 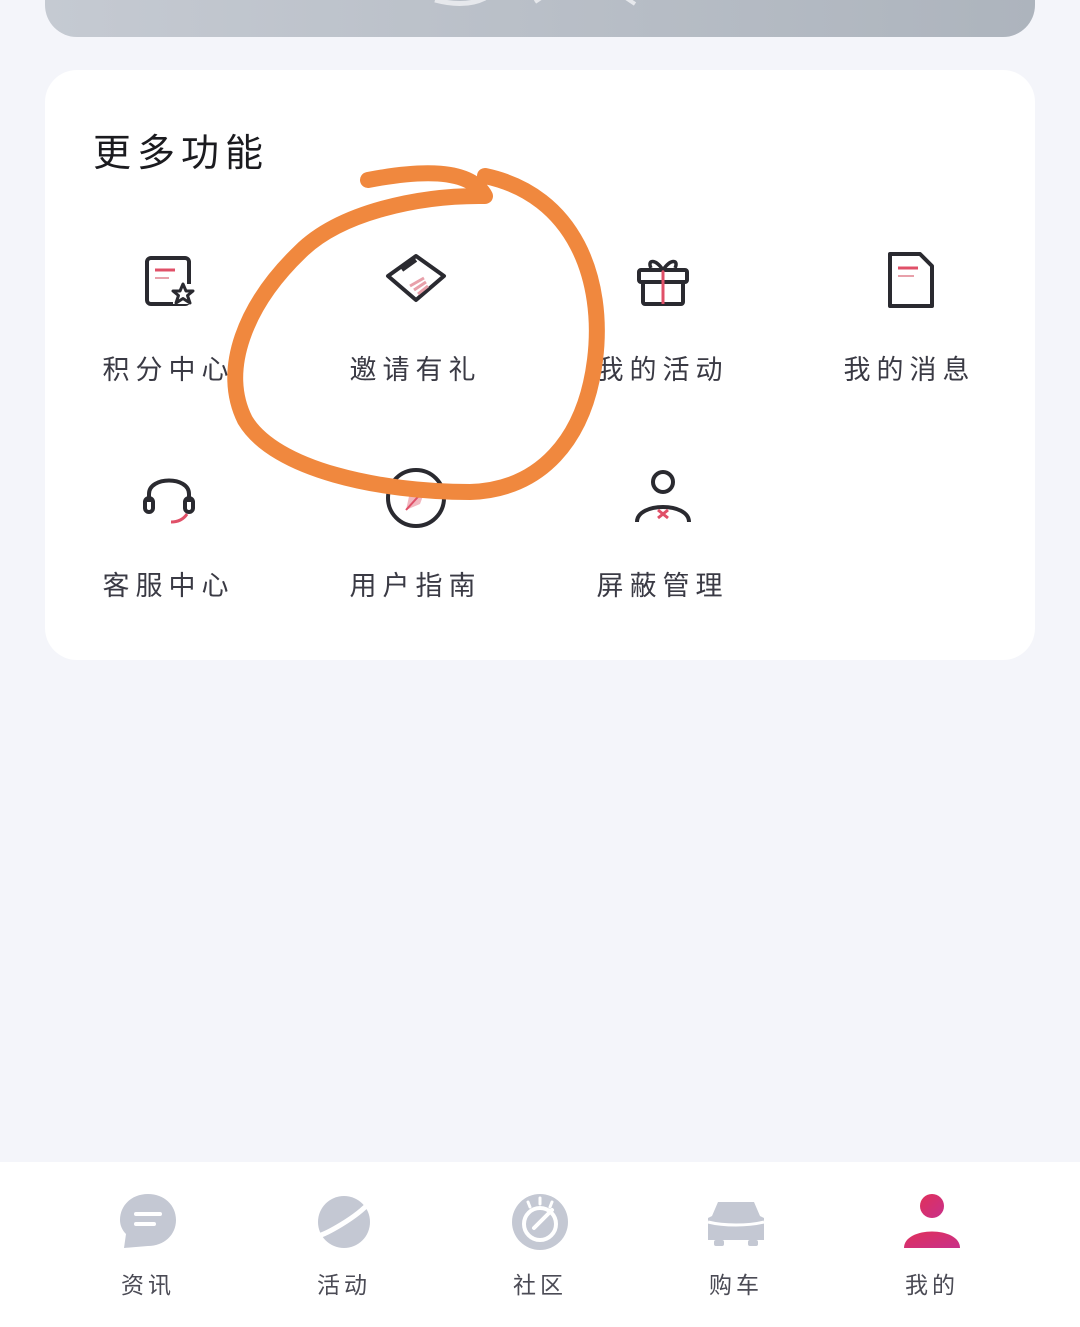 I want to click on community-icon, so click(x=540, y=1222).